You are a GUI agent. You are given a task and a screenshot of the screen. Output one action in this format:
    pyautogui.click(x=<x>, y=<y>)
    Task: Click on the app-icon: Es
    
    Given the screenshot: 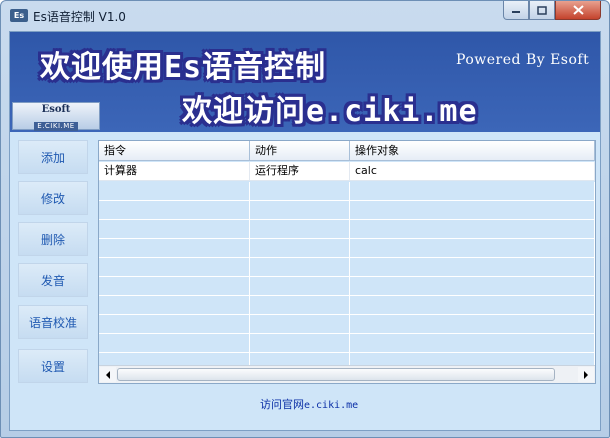 What is the action you would take?
    pyautogui.click(x=19, y=15)
    